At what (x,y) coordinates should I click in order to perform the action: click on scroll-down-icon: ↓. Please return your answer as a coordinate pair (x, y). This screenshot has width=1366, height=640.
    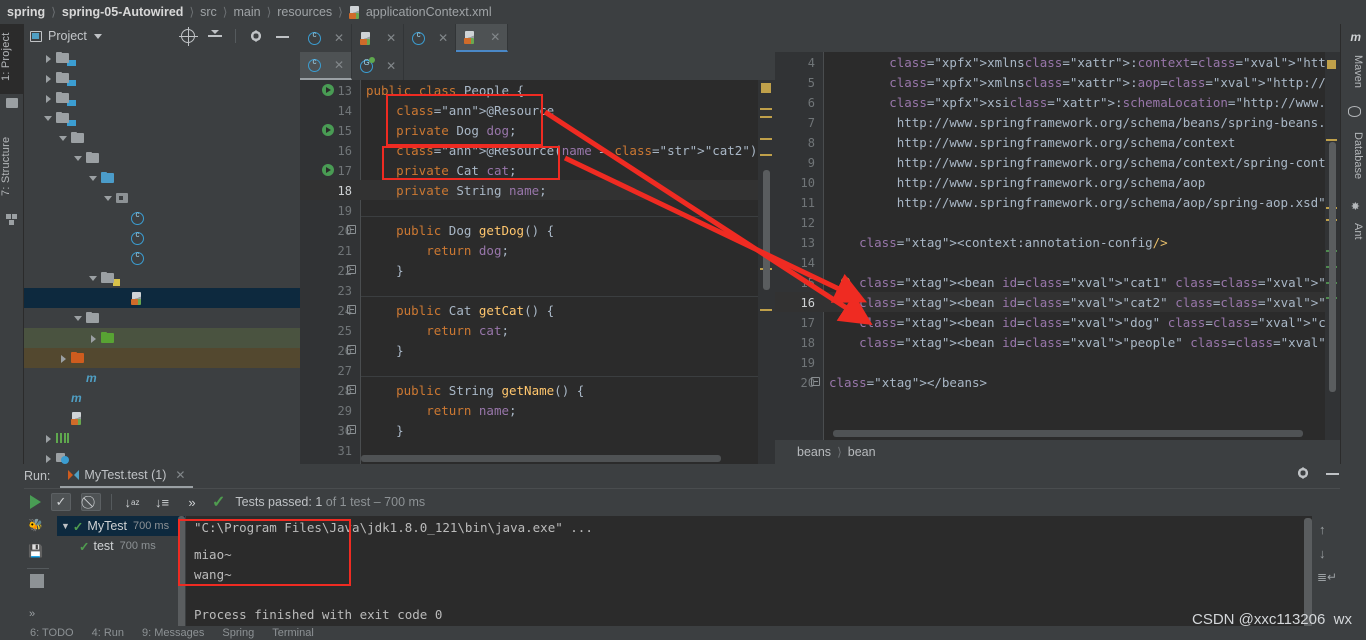
    Looking at the image, I should click on (1322, 553).